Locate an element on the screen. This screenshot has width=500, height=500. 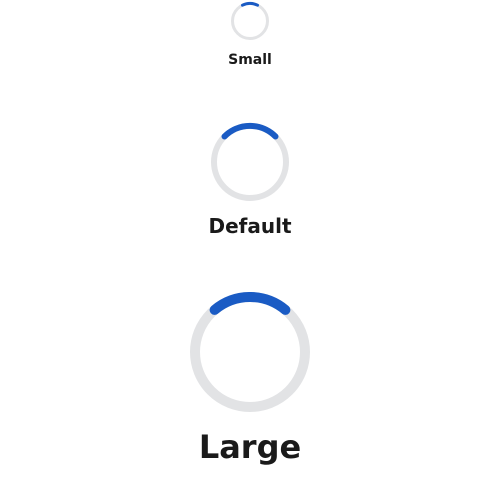
large-spinner-indicator is located at coordinates (250, 303).